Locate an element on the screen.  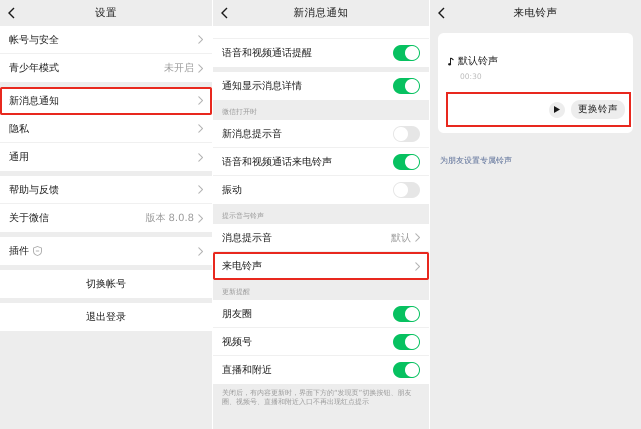
row-label: 隐私 is located at coordinates (19, 129).